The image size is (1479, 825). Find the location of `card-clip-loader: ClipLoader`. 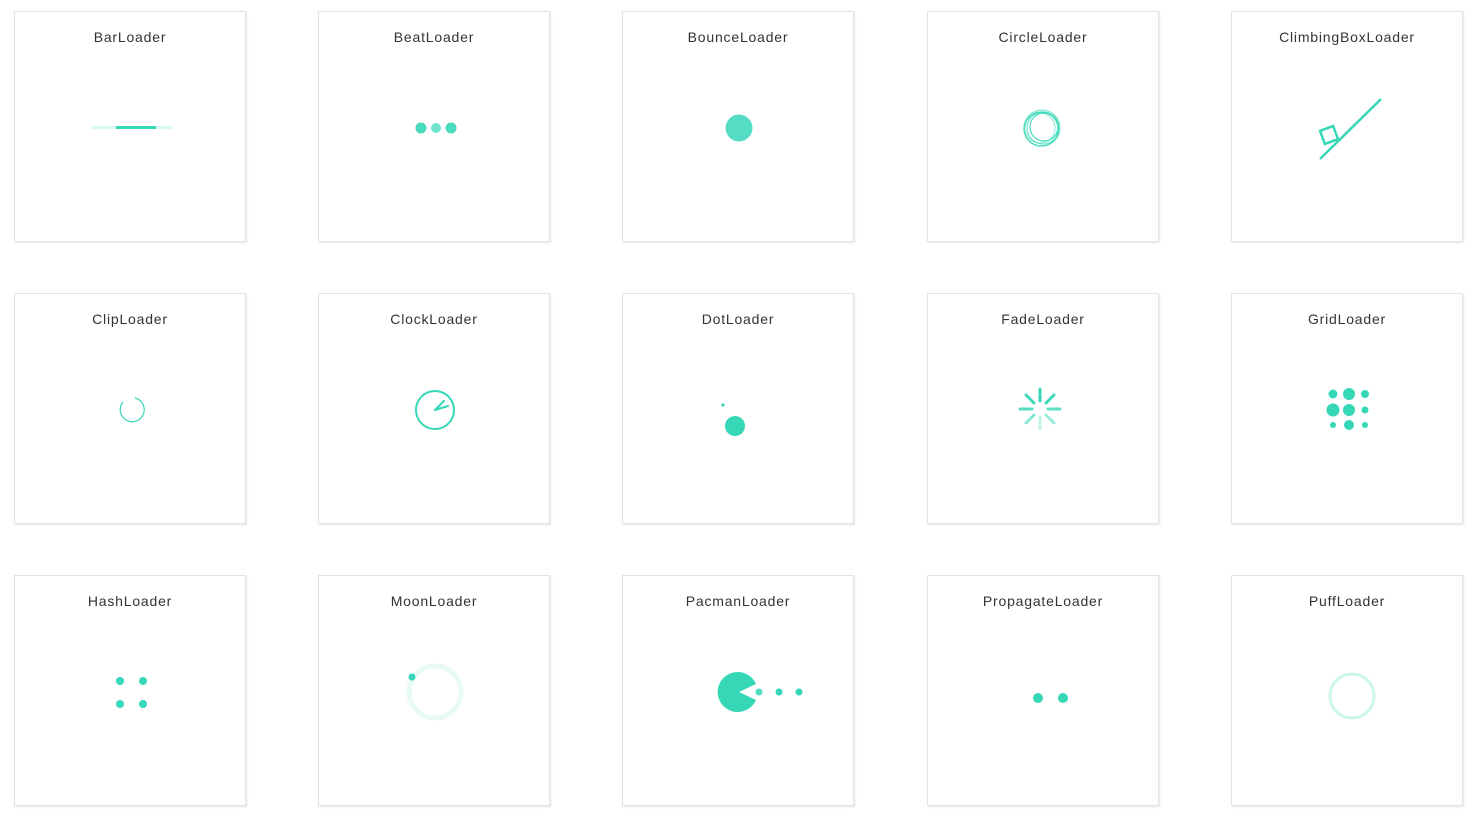

card-clip-loader: ClipLoader is located at coordinates (130, 408).